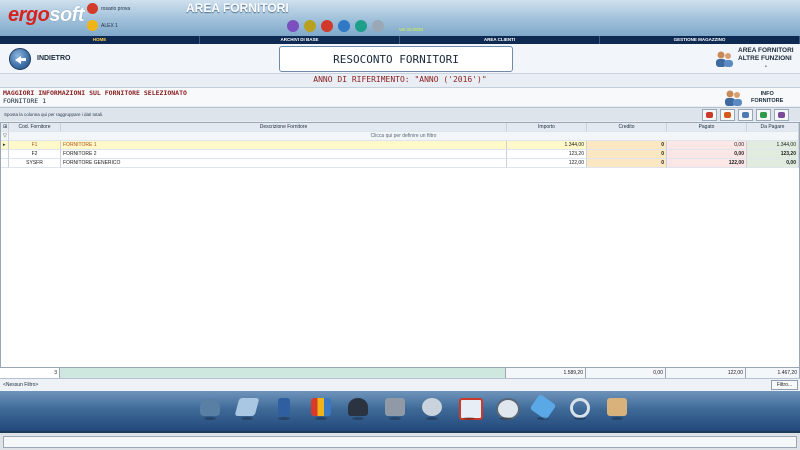  I want to click on printer-icon, so click(432, 408).